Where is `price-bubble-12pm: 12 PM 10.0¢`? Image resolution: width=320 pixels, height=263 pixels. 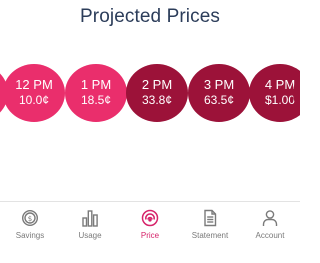
price-bubble-12pm: 12 PM 10.0¢ is located at coordinates (34, 93).